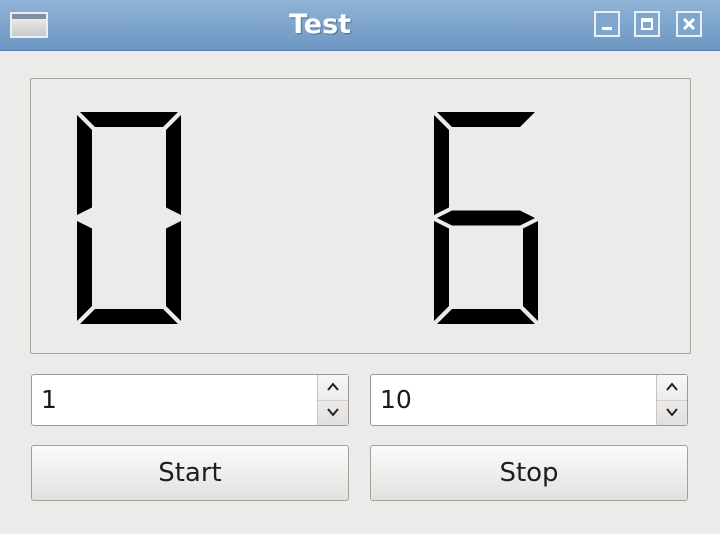 Image resolution: width=720 pixels, height=534 pixels. I want to click on left-spinbox-down-button, so click(333, 412).